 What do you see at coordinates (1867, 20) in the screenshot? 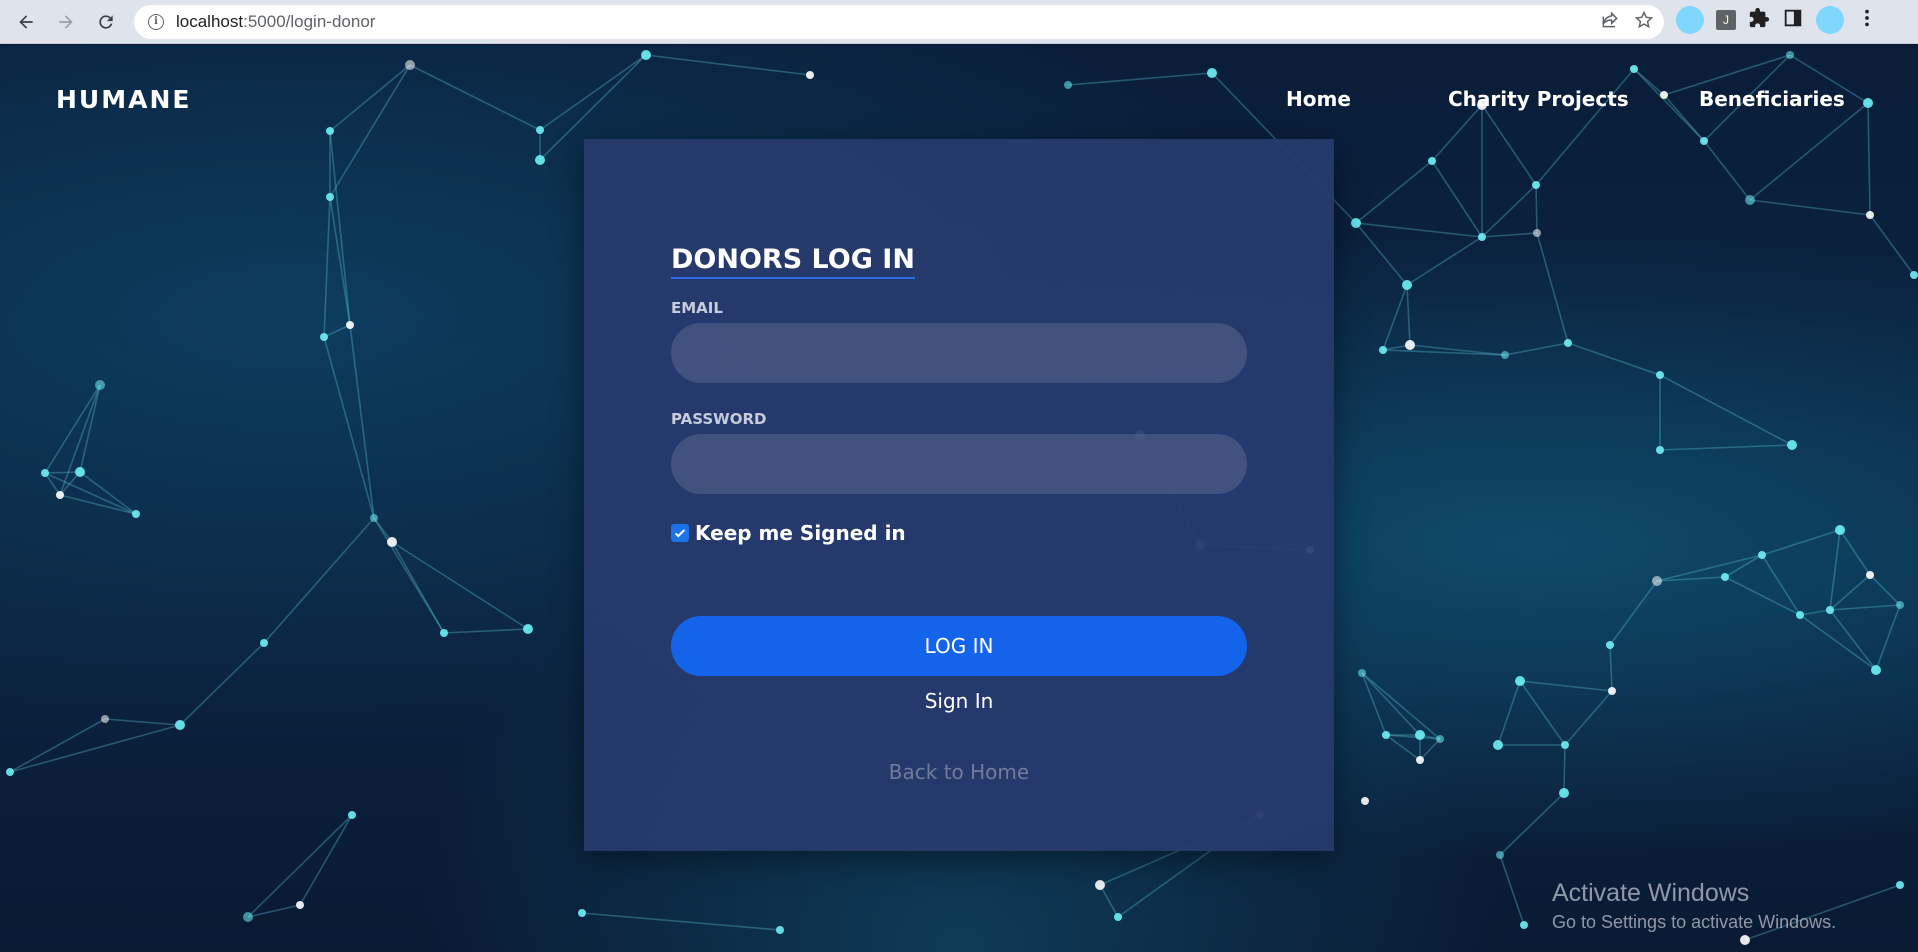
I see `kebab-menu-icon` at bounding box center [1867, 20].